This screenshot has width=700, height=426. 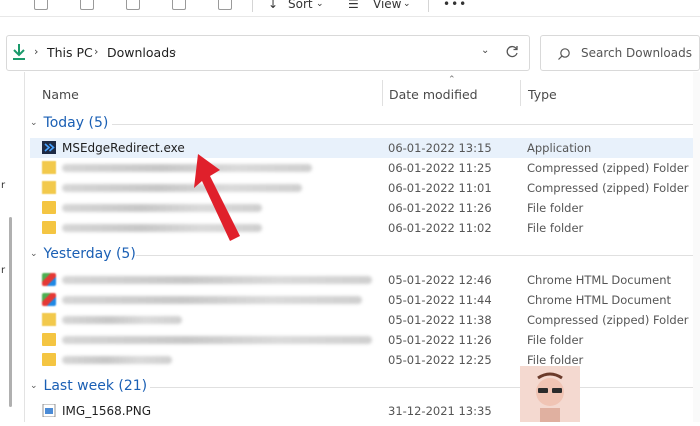 I want to click on sort-chevron-icon: ⌄, so click(x=320, y=4).